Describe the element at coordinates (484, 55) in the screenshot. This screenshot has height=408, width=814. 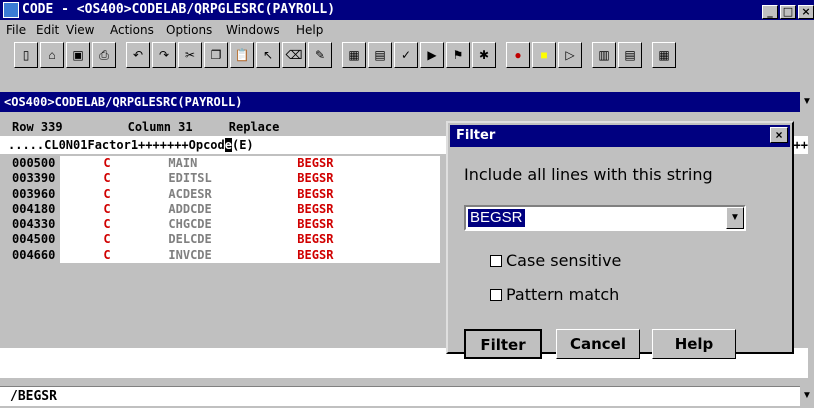
I see `bug-icon: ✱` at that location.